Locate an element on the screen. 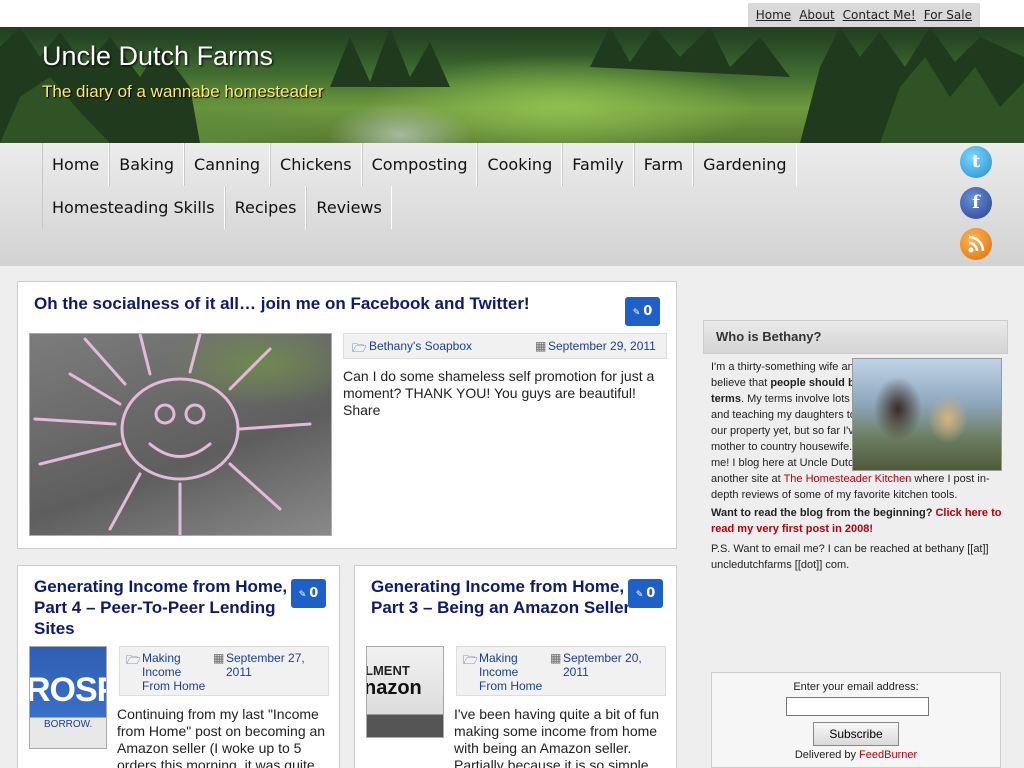  author-photo is located at coordinates (927, 414).